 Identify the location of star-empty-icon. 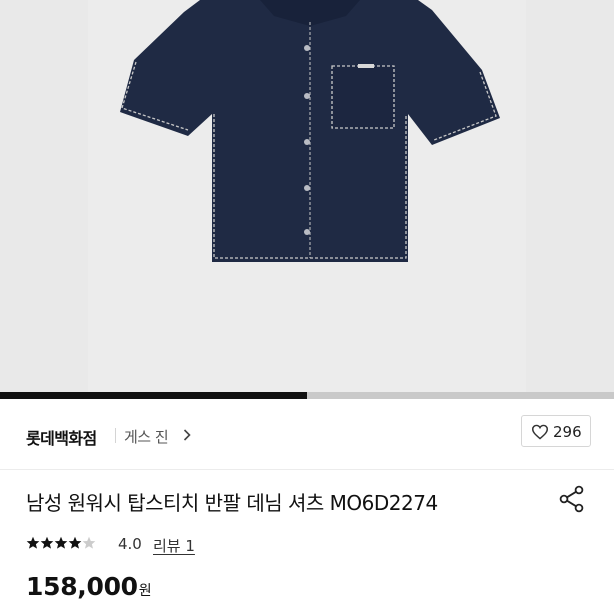
(89, 542).